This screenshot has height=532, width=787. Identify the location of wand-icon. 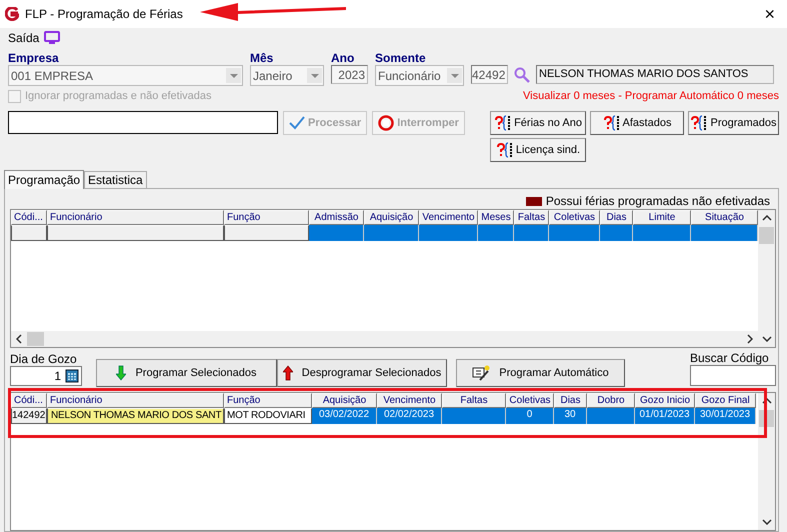
(481, 373).